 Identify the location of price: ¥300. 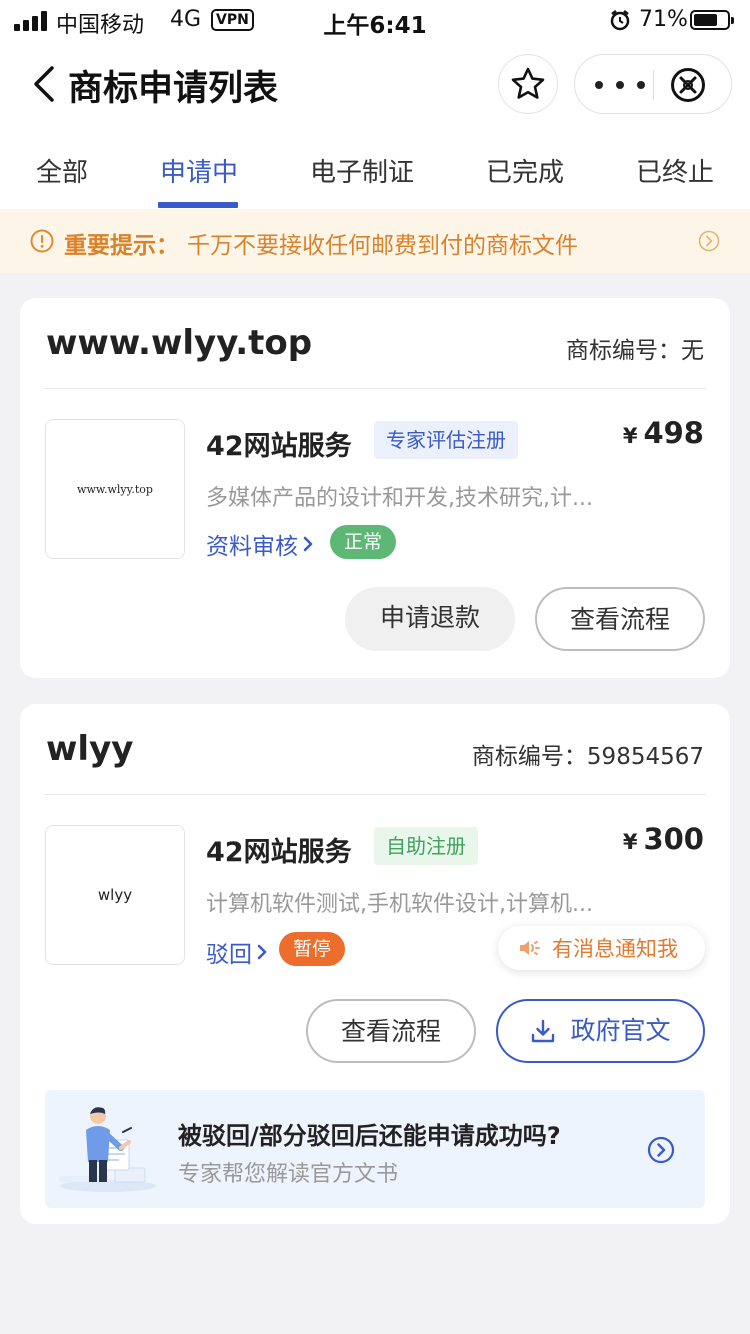
(663, 839).